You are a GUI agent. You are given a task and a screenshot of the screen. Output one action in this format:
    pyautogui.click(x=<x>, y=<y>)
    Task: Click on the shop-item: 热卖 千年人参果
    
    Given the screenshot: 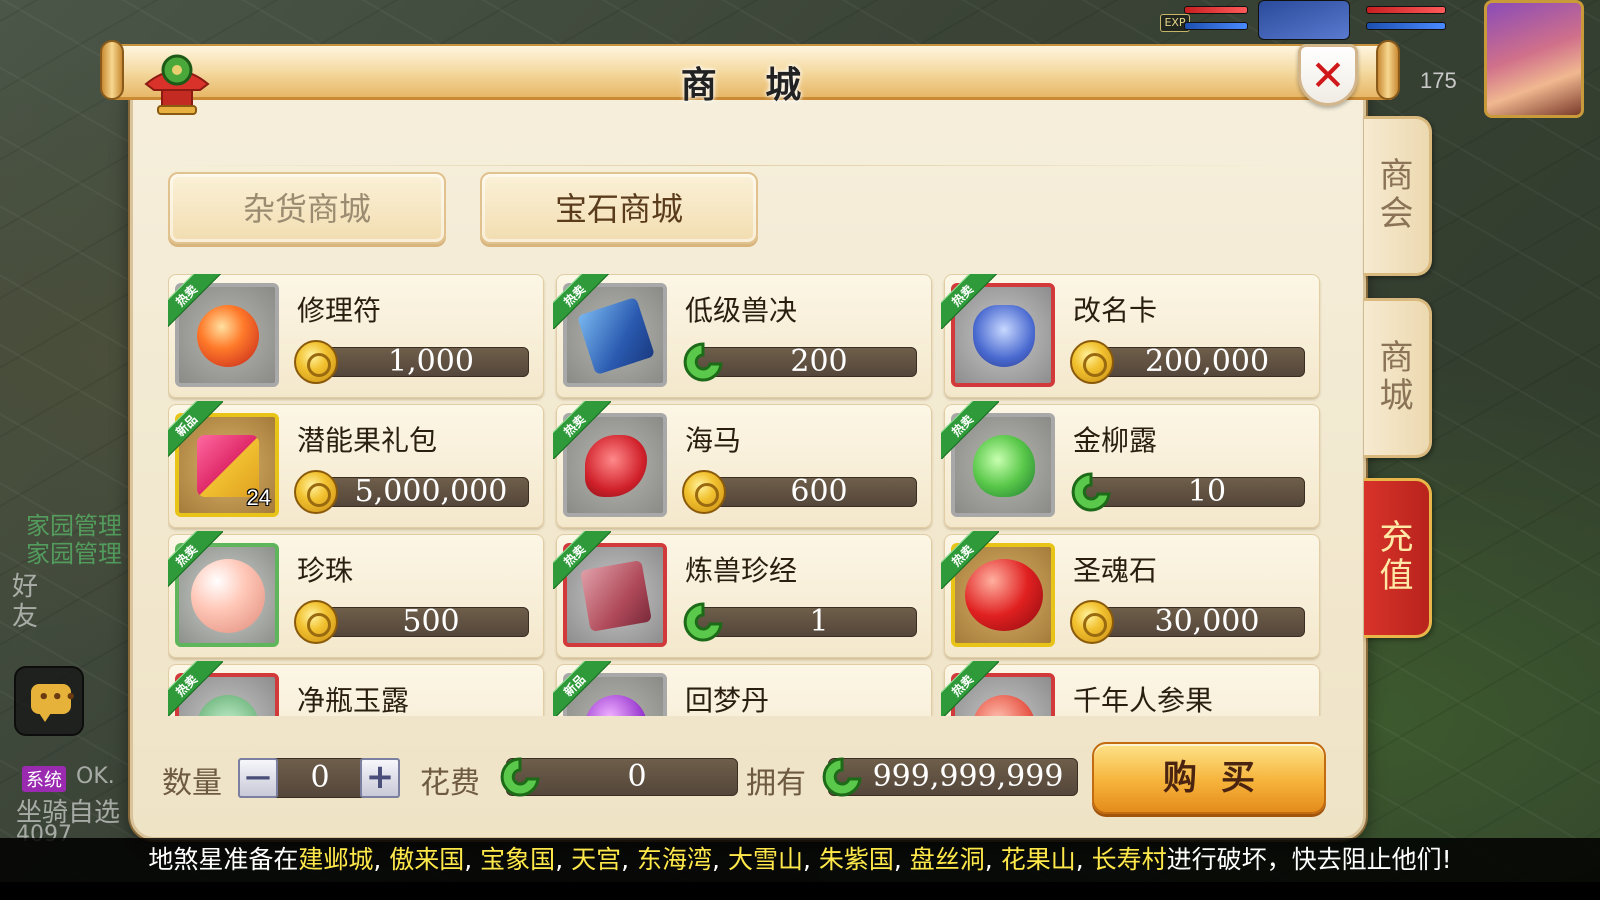 What is the action you would take?
    pyautogui.click(x=1130, y=688)
    